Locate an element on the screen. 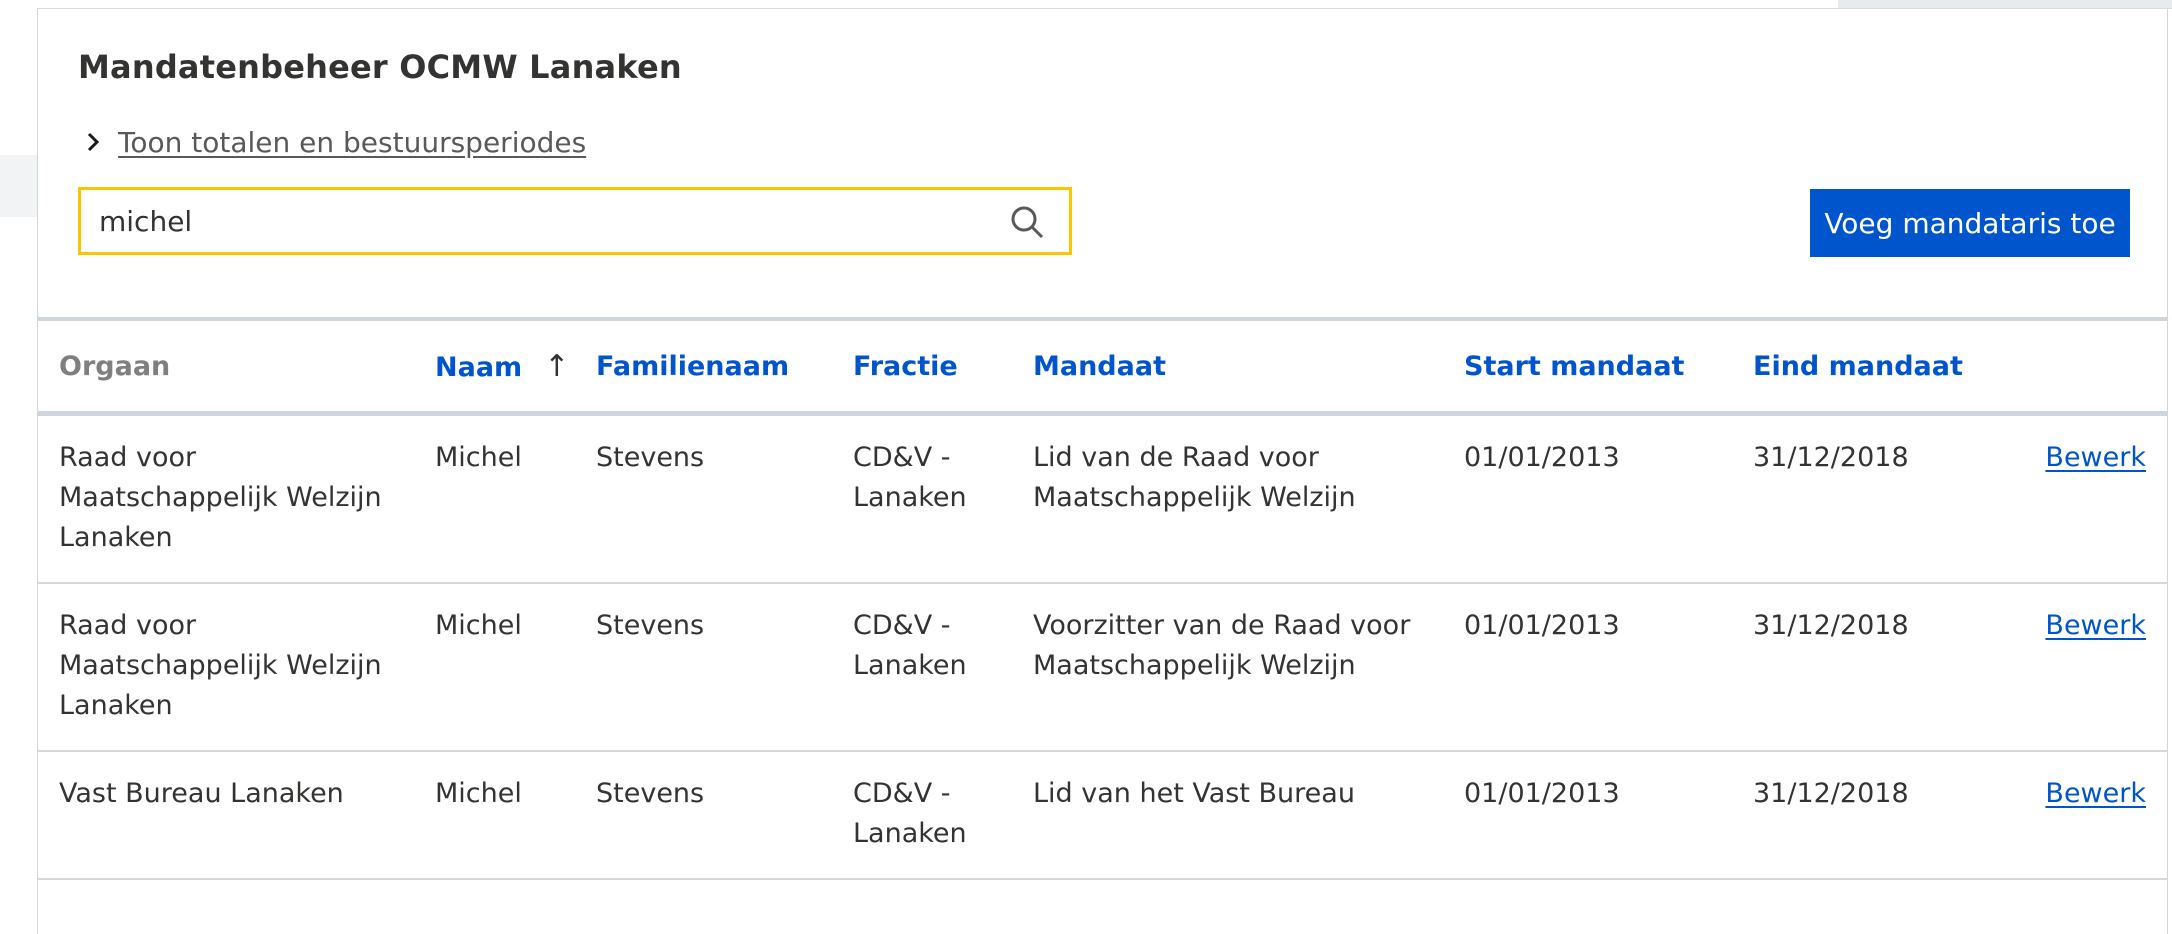 The height and width of the screenshot is (934, 2172). column-header-orgaan: Orgaan is located at coordinates (236, 368).